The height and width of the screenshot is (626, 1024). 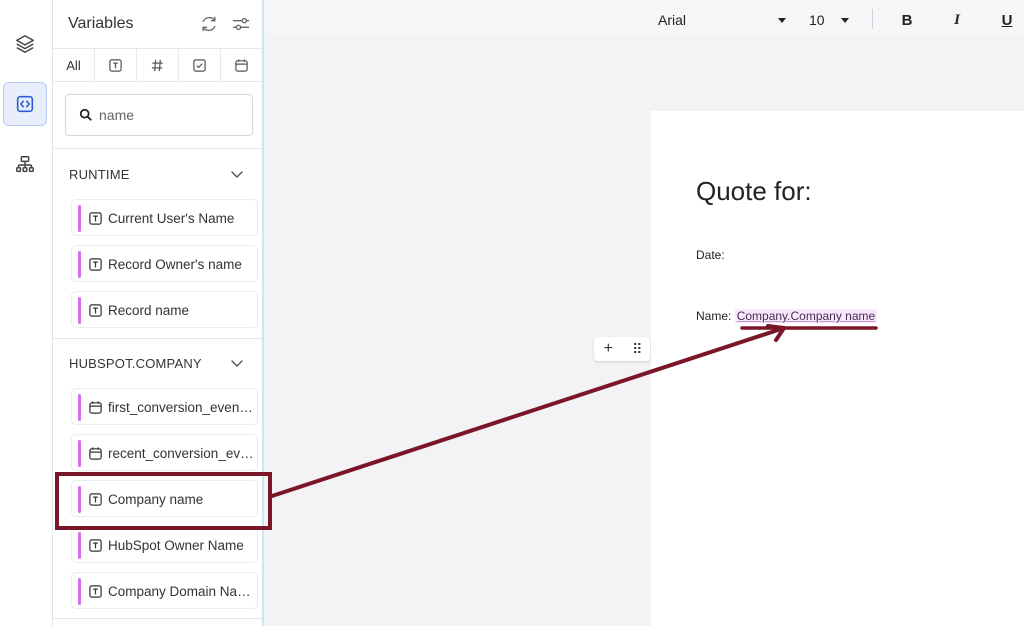 What do you see at coordinates (817, 20) in the screenshot?
I see `font-size-select: 10` at bounding box center [817, 20].